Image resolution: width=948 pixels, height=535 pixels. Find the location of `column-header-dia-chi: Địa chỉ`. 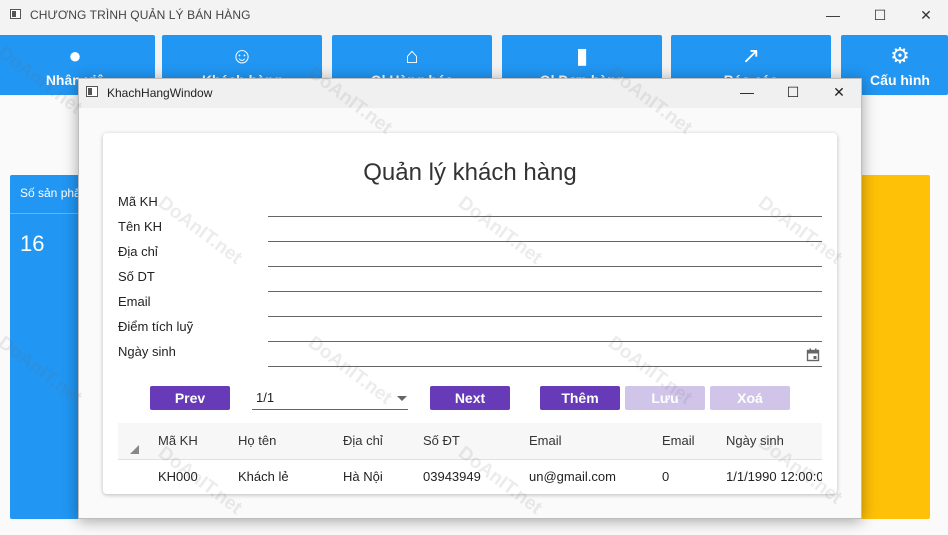

column-header-dia-chi: Địa chỉ is located at coordinates (363, 440).